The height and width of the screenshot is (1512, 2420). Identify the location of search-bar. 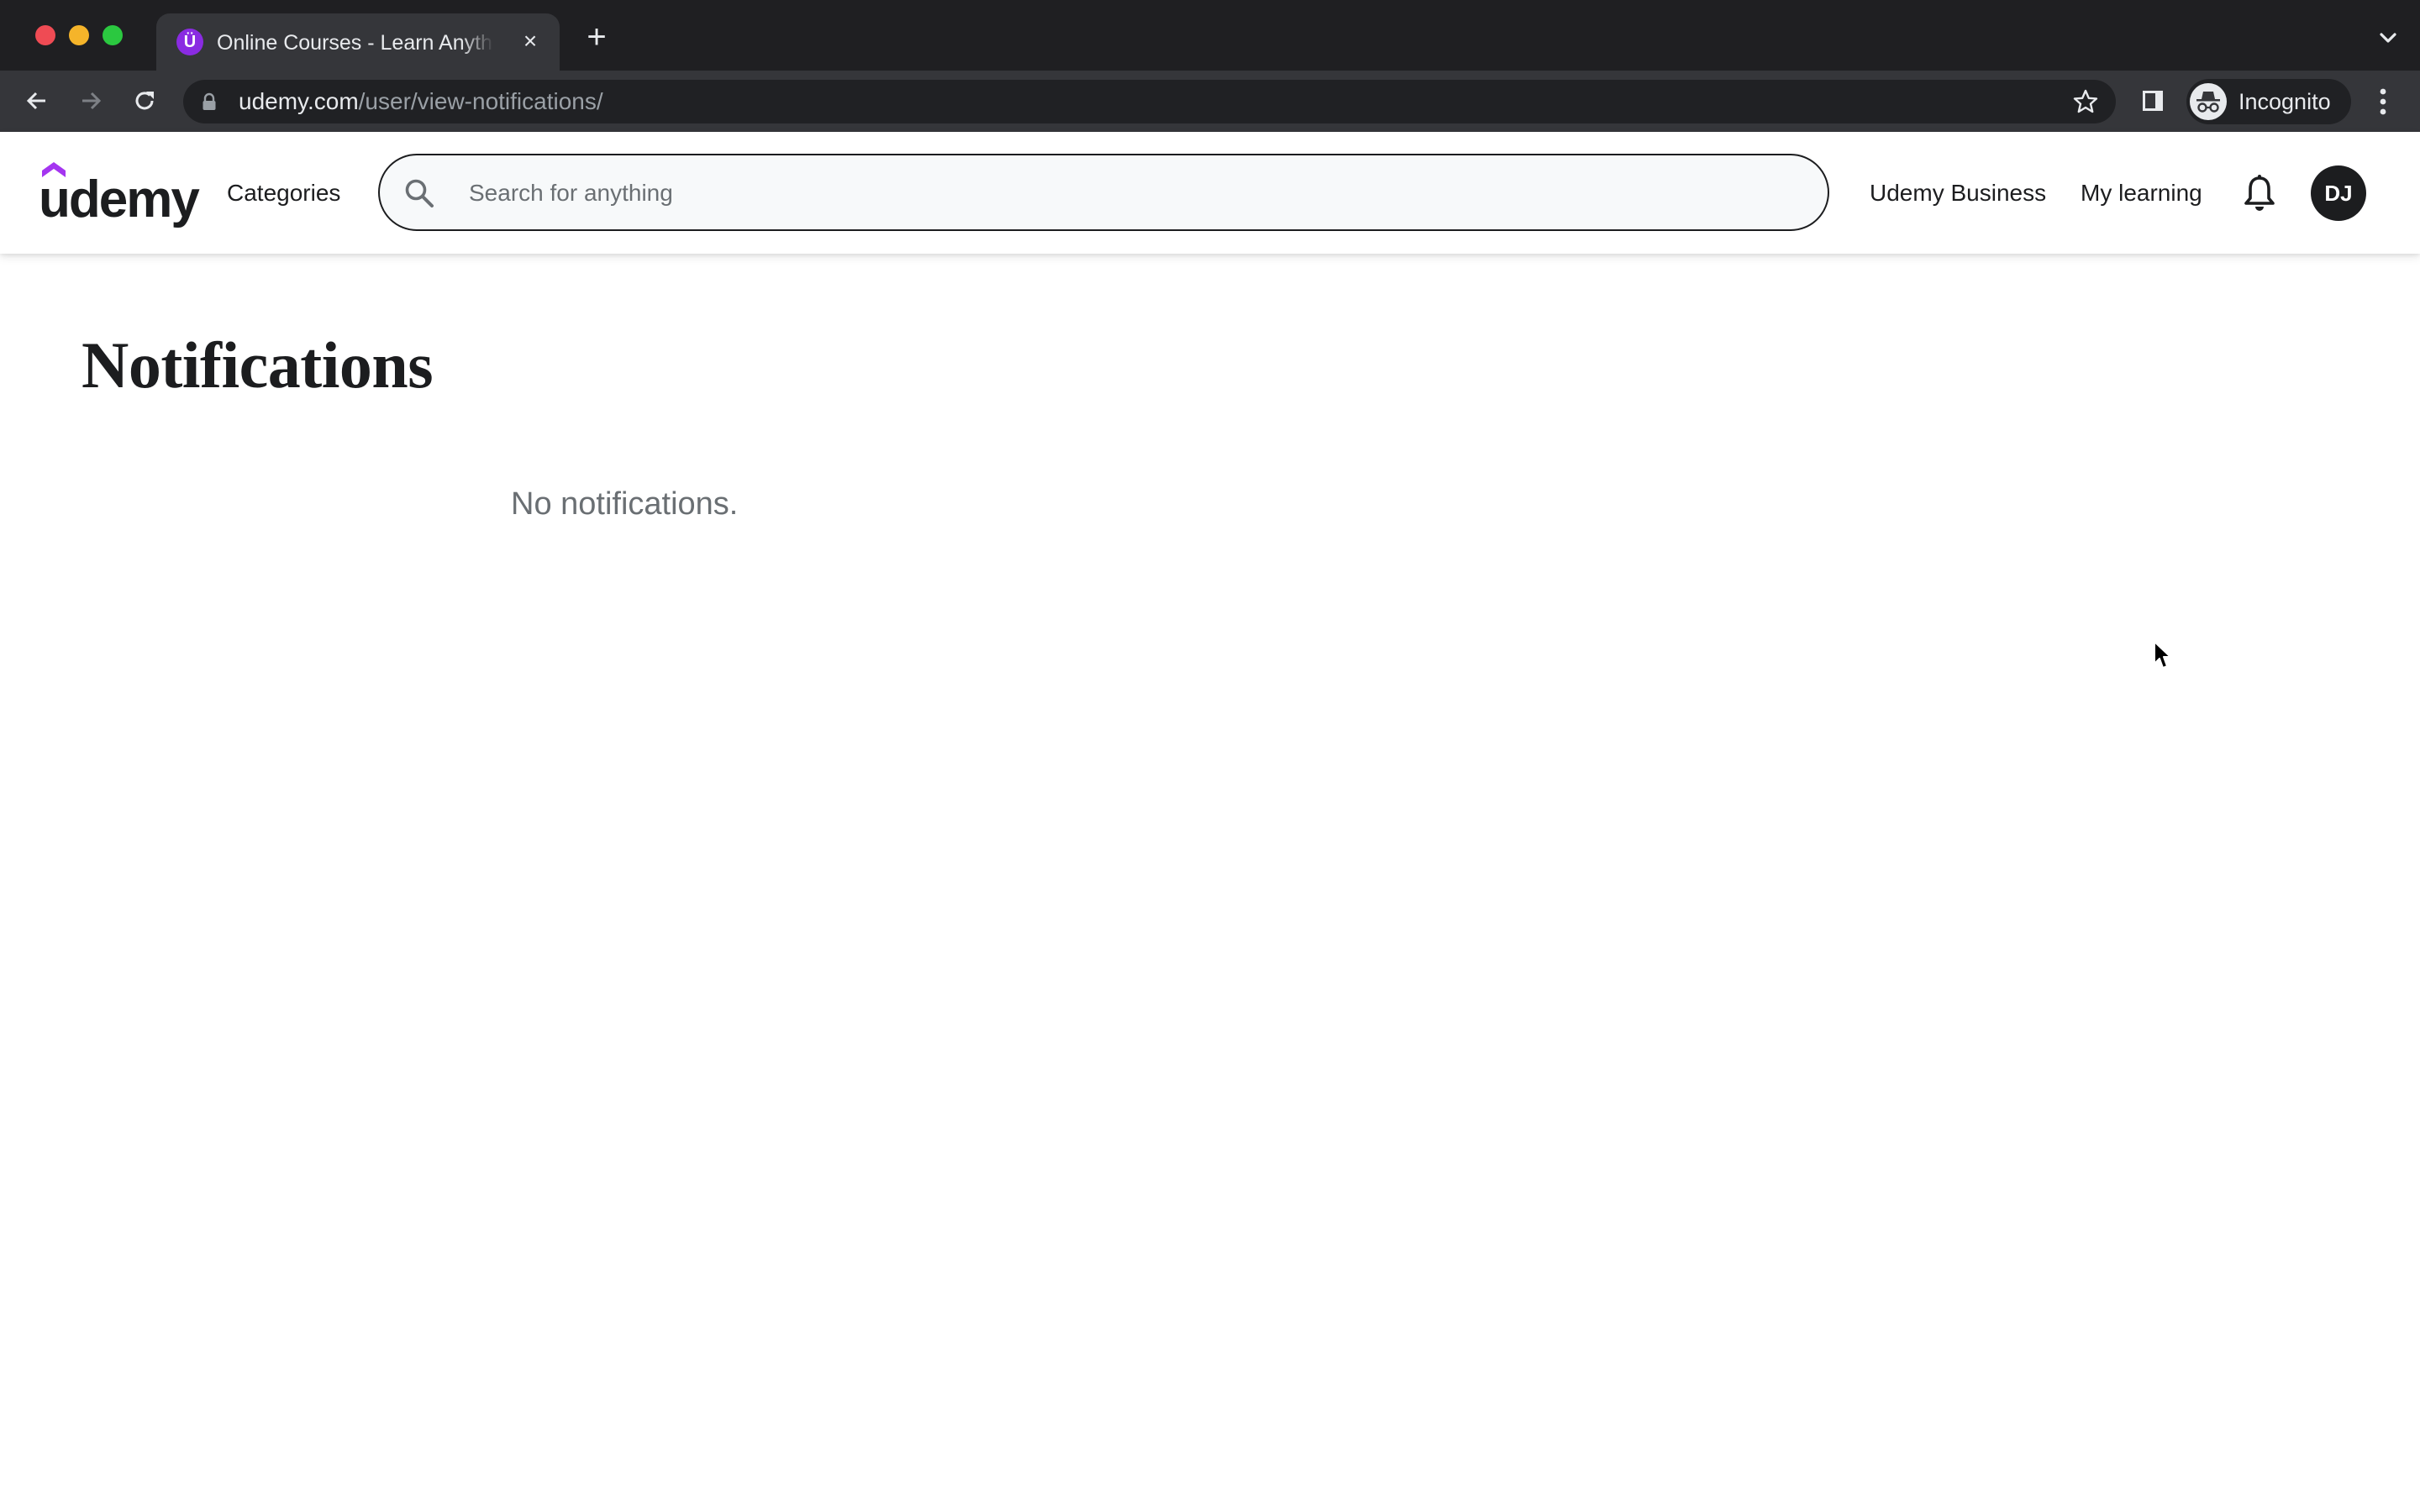
(1104, 192).